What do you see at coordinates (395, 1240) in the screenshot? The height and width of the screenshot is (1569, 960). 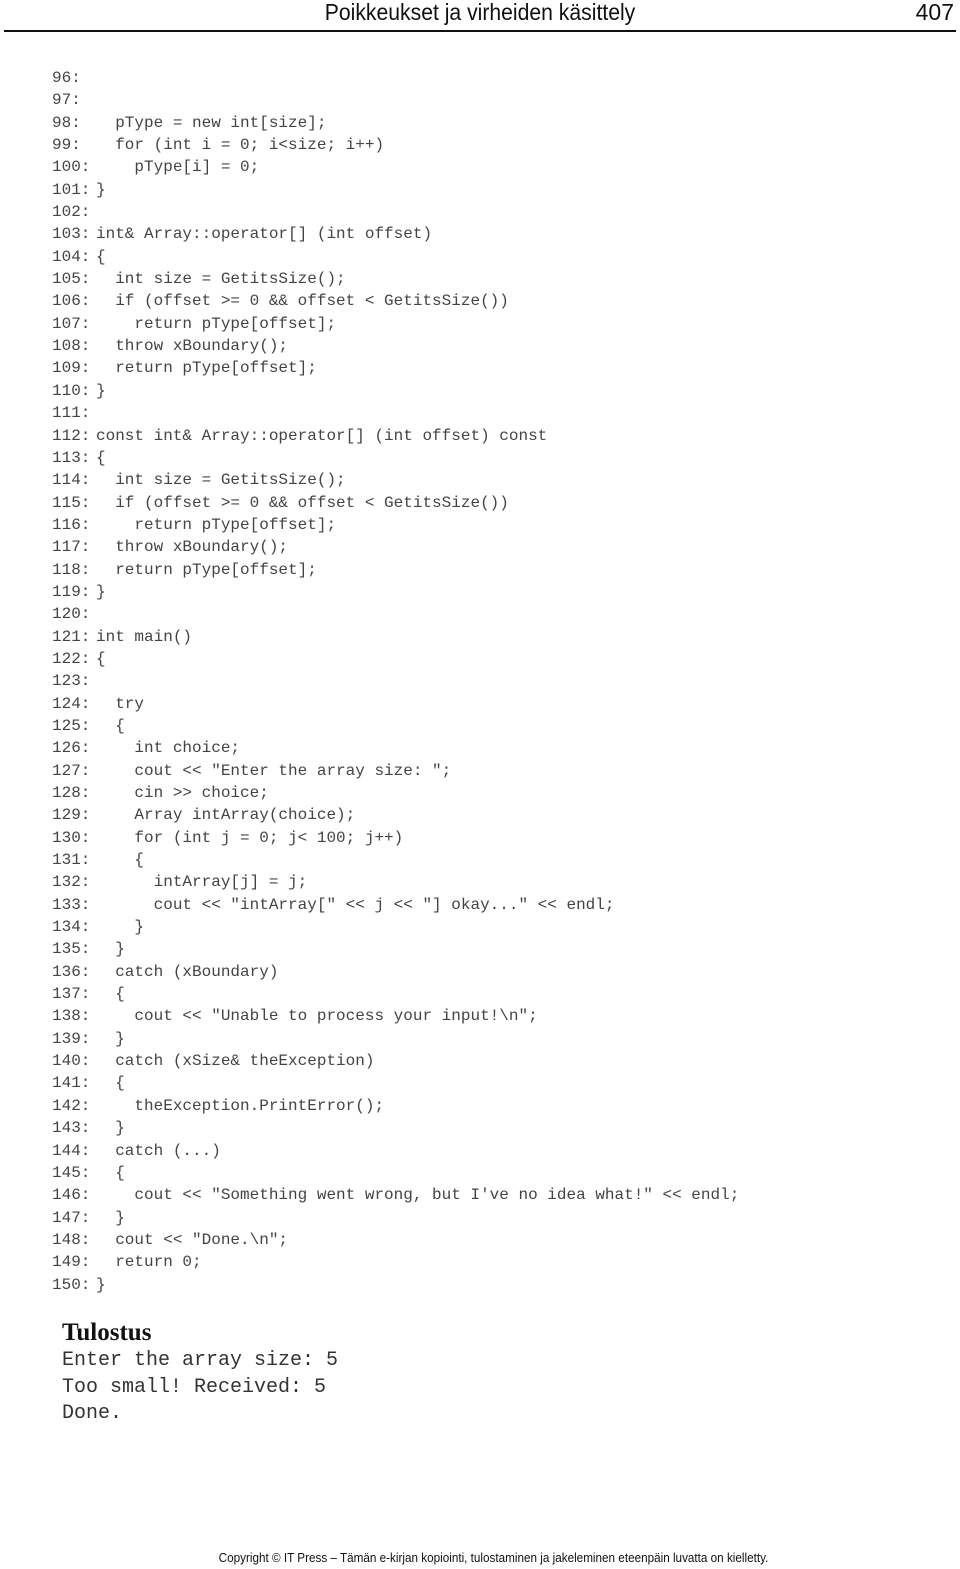 I see `code-line: 148: cout << "Done.\n";` at bounding box center [395, 1240].